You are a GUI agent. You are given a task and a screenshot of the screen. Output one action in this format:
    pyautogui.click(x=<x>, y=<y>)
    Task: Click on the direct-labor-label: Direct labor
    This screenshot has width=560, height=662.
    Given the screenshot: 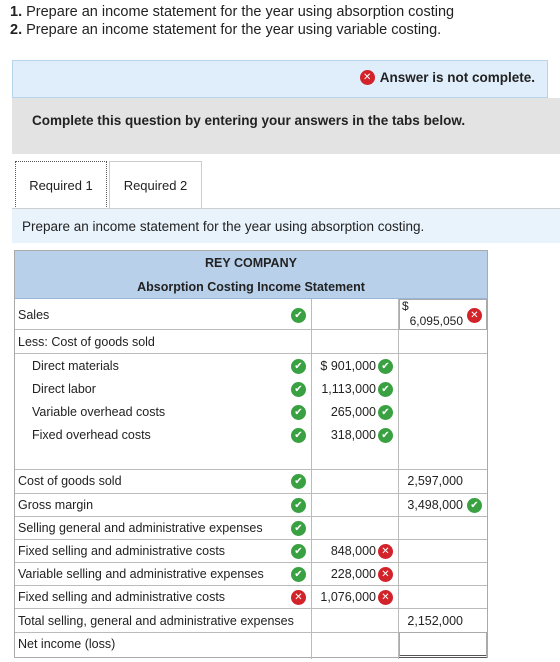 What is the action you would take?
    pyautogui.click(x=64, y=389)
    